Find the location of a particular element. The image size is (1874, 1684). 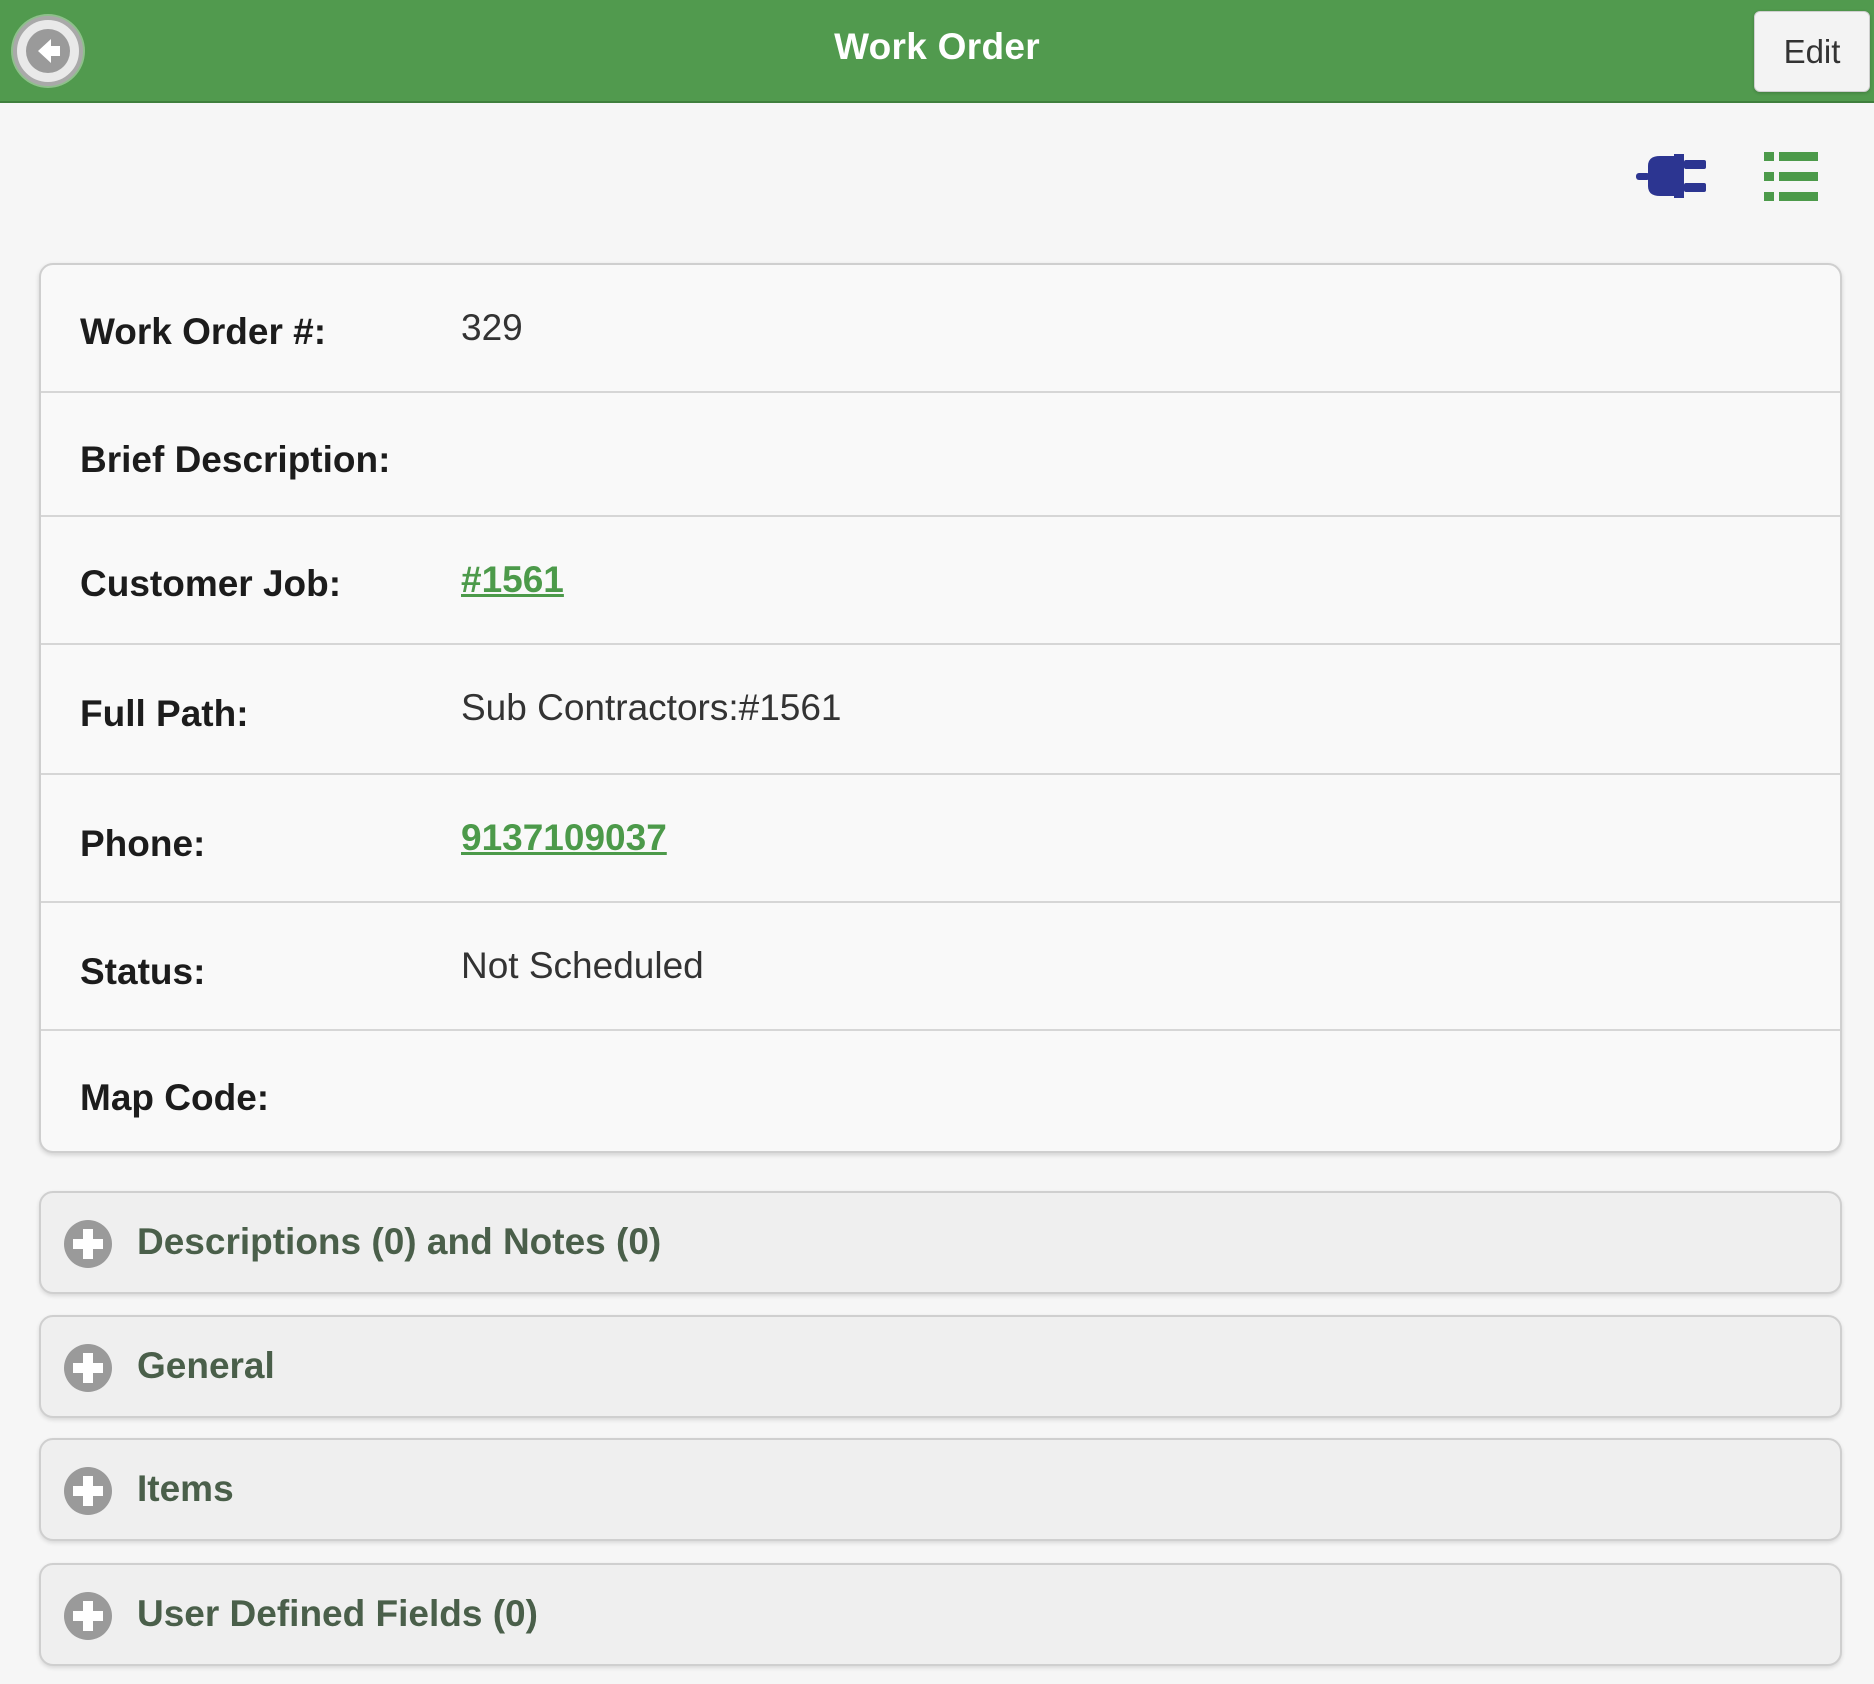

section-items: Items is located at coordinates (940, 1489).